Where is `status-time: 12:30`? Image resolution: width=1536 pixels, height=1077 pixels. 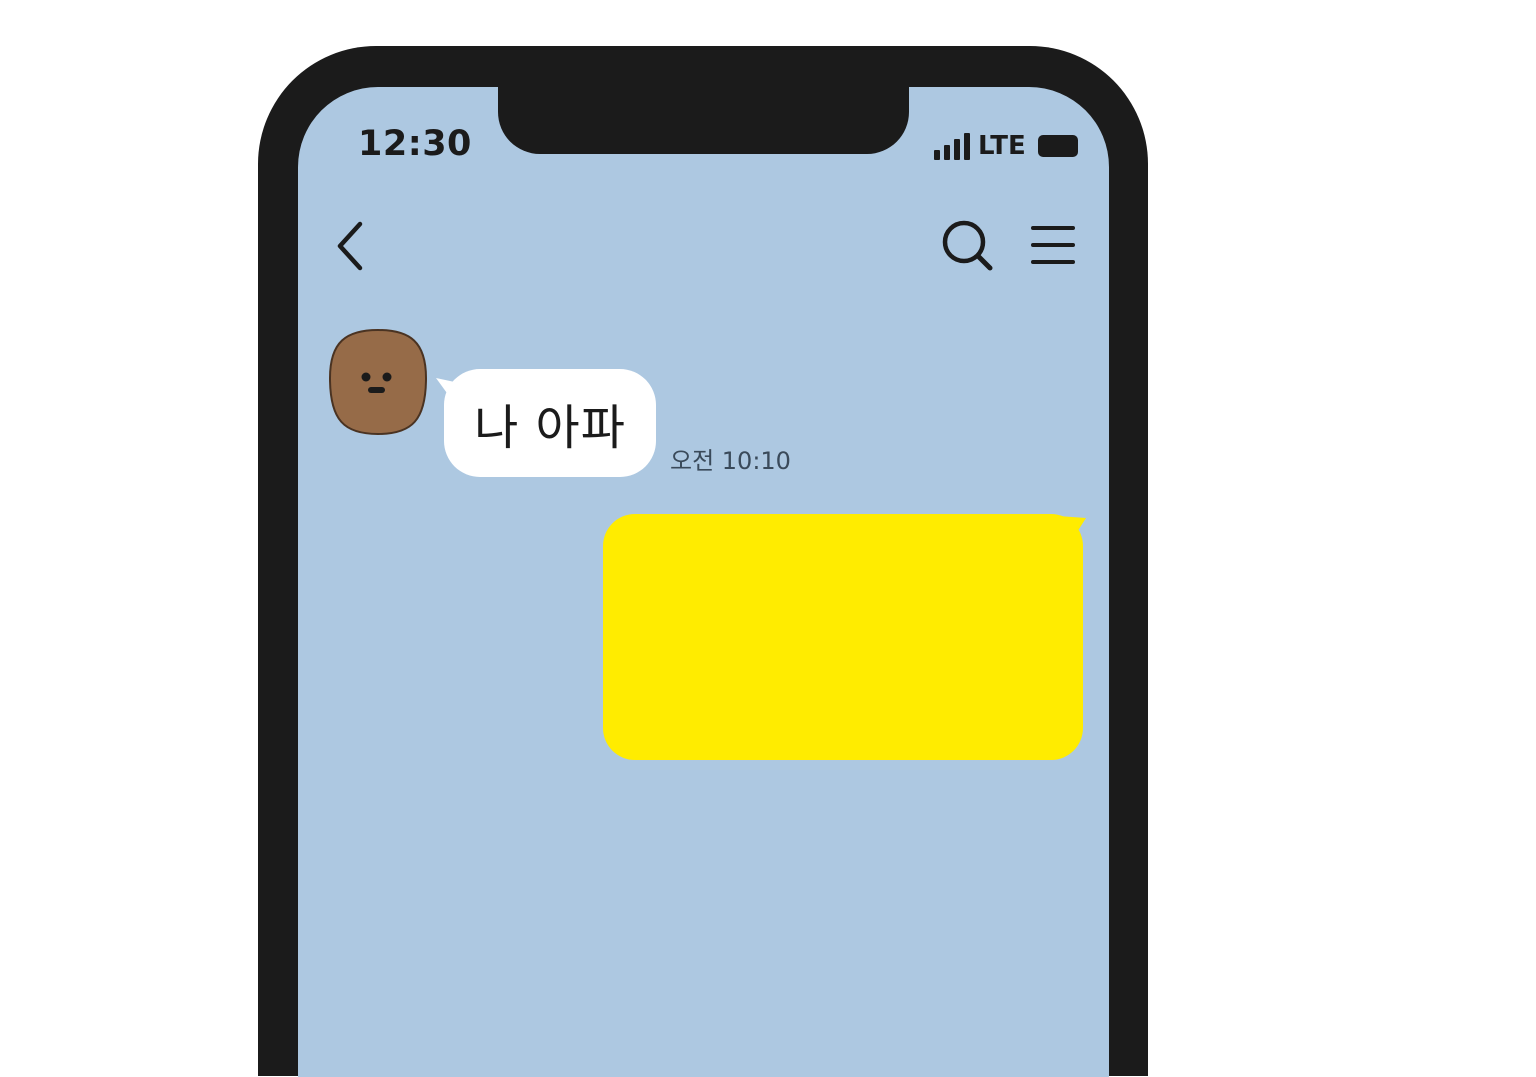 status-time: 12:30 is located at coordinates (415, 144).